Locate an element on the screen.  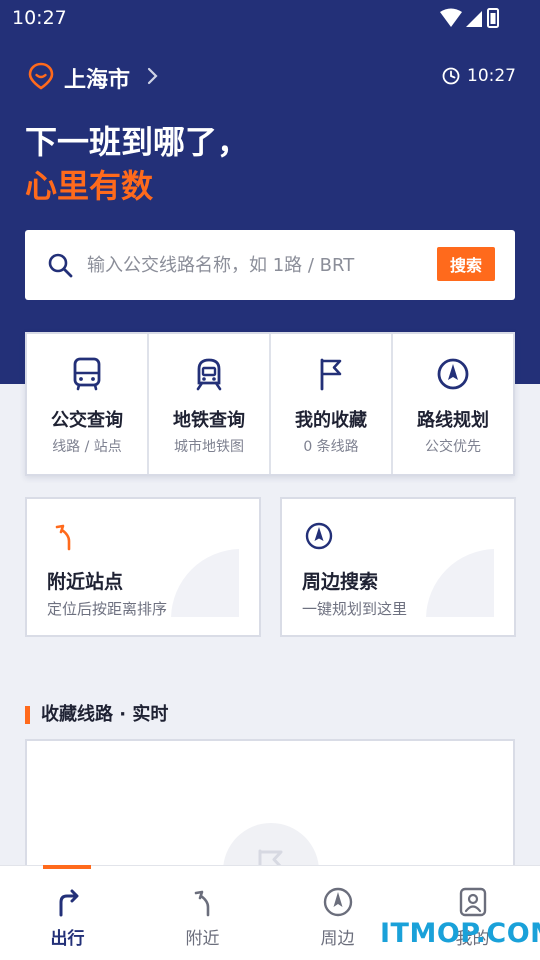
section-title: 收藏线路 · 实时 is located at coordinates (105, 714).